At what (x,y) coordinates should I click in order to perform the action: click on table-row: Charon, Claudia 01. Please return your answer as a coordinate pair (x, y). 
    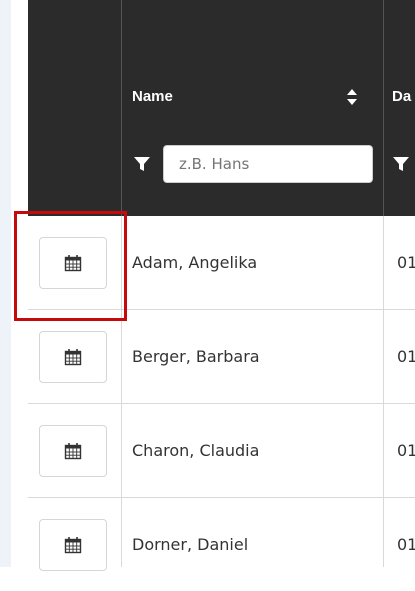
    Looking at the image, I should click on (221, 450).